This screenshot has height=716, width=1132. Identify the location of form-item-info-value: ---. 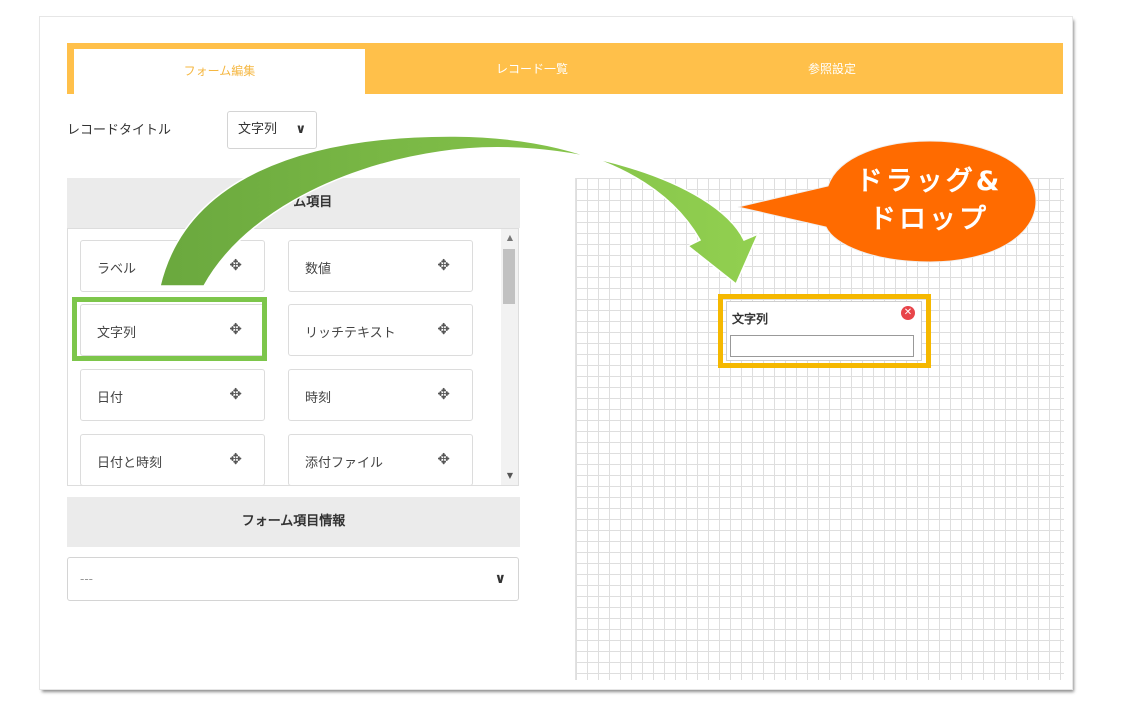
(86, 579).